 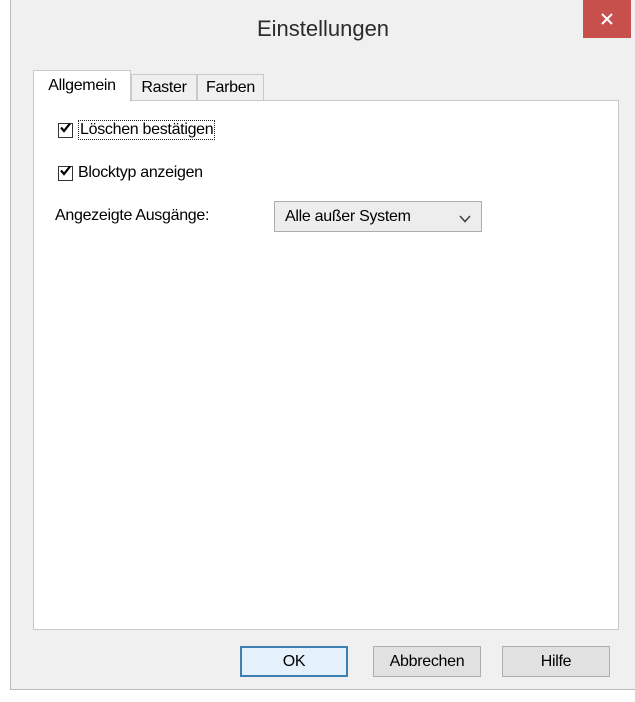 What do you see at coordinates (82, 86) in the screenshot?
I see `tab-allgemein: Allgemein` at bounding box center [82, 86].